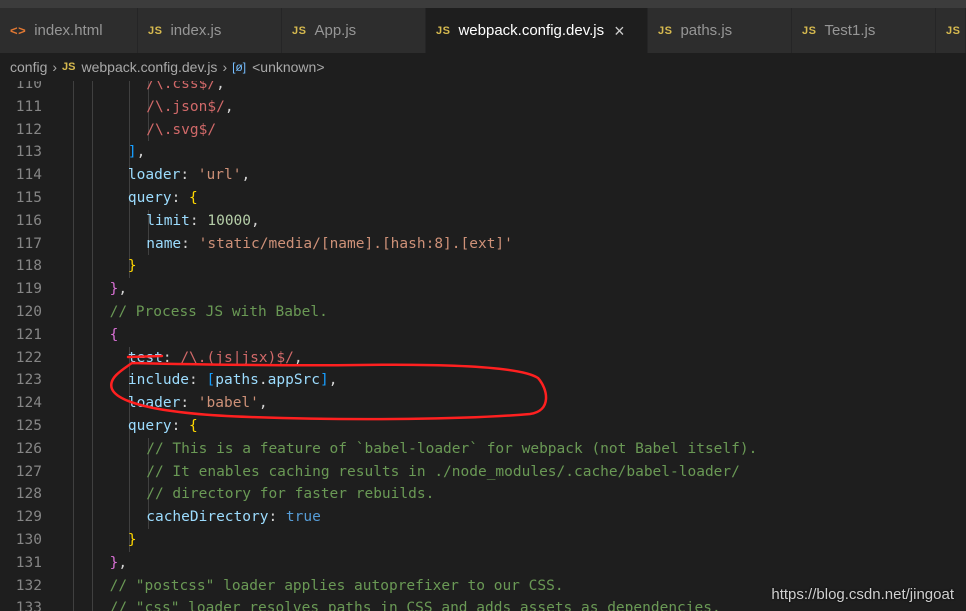 The height and width of the screenshot is (611, 966). I want to click on breadcrumb-symbol: <unknown>, so click(288, 67).